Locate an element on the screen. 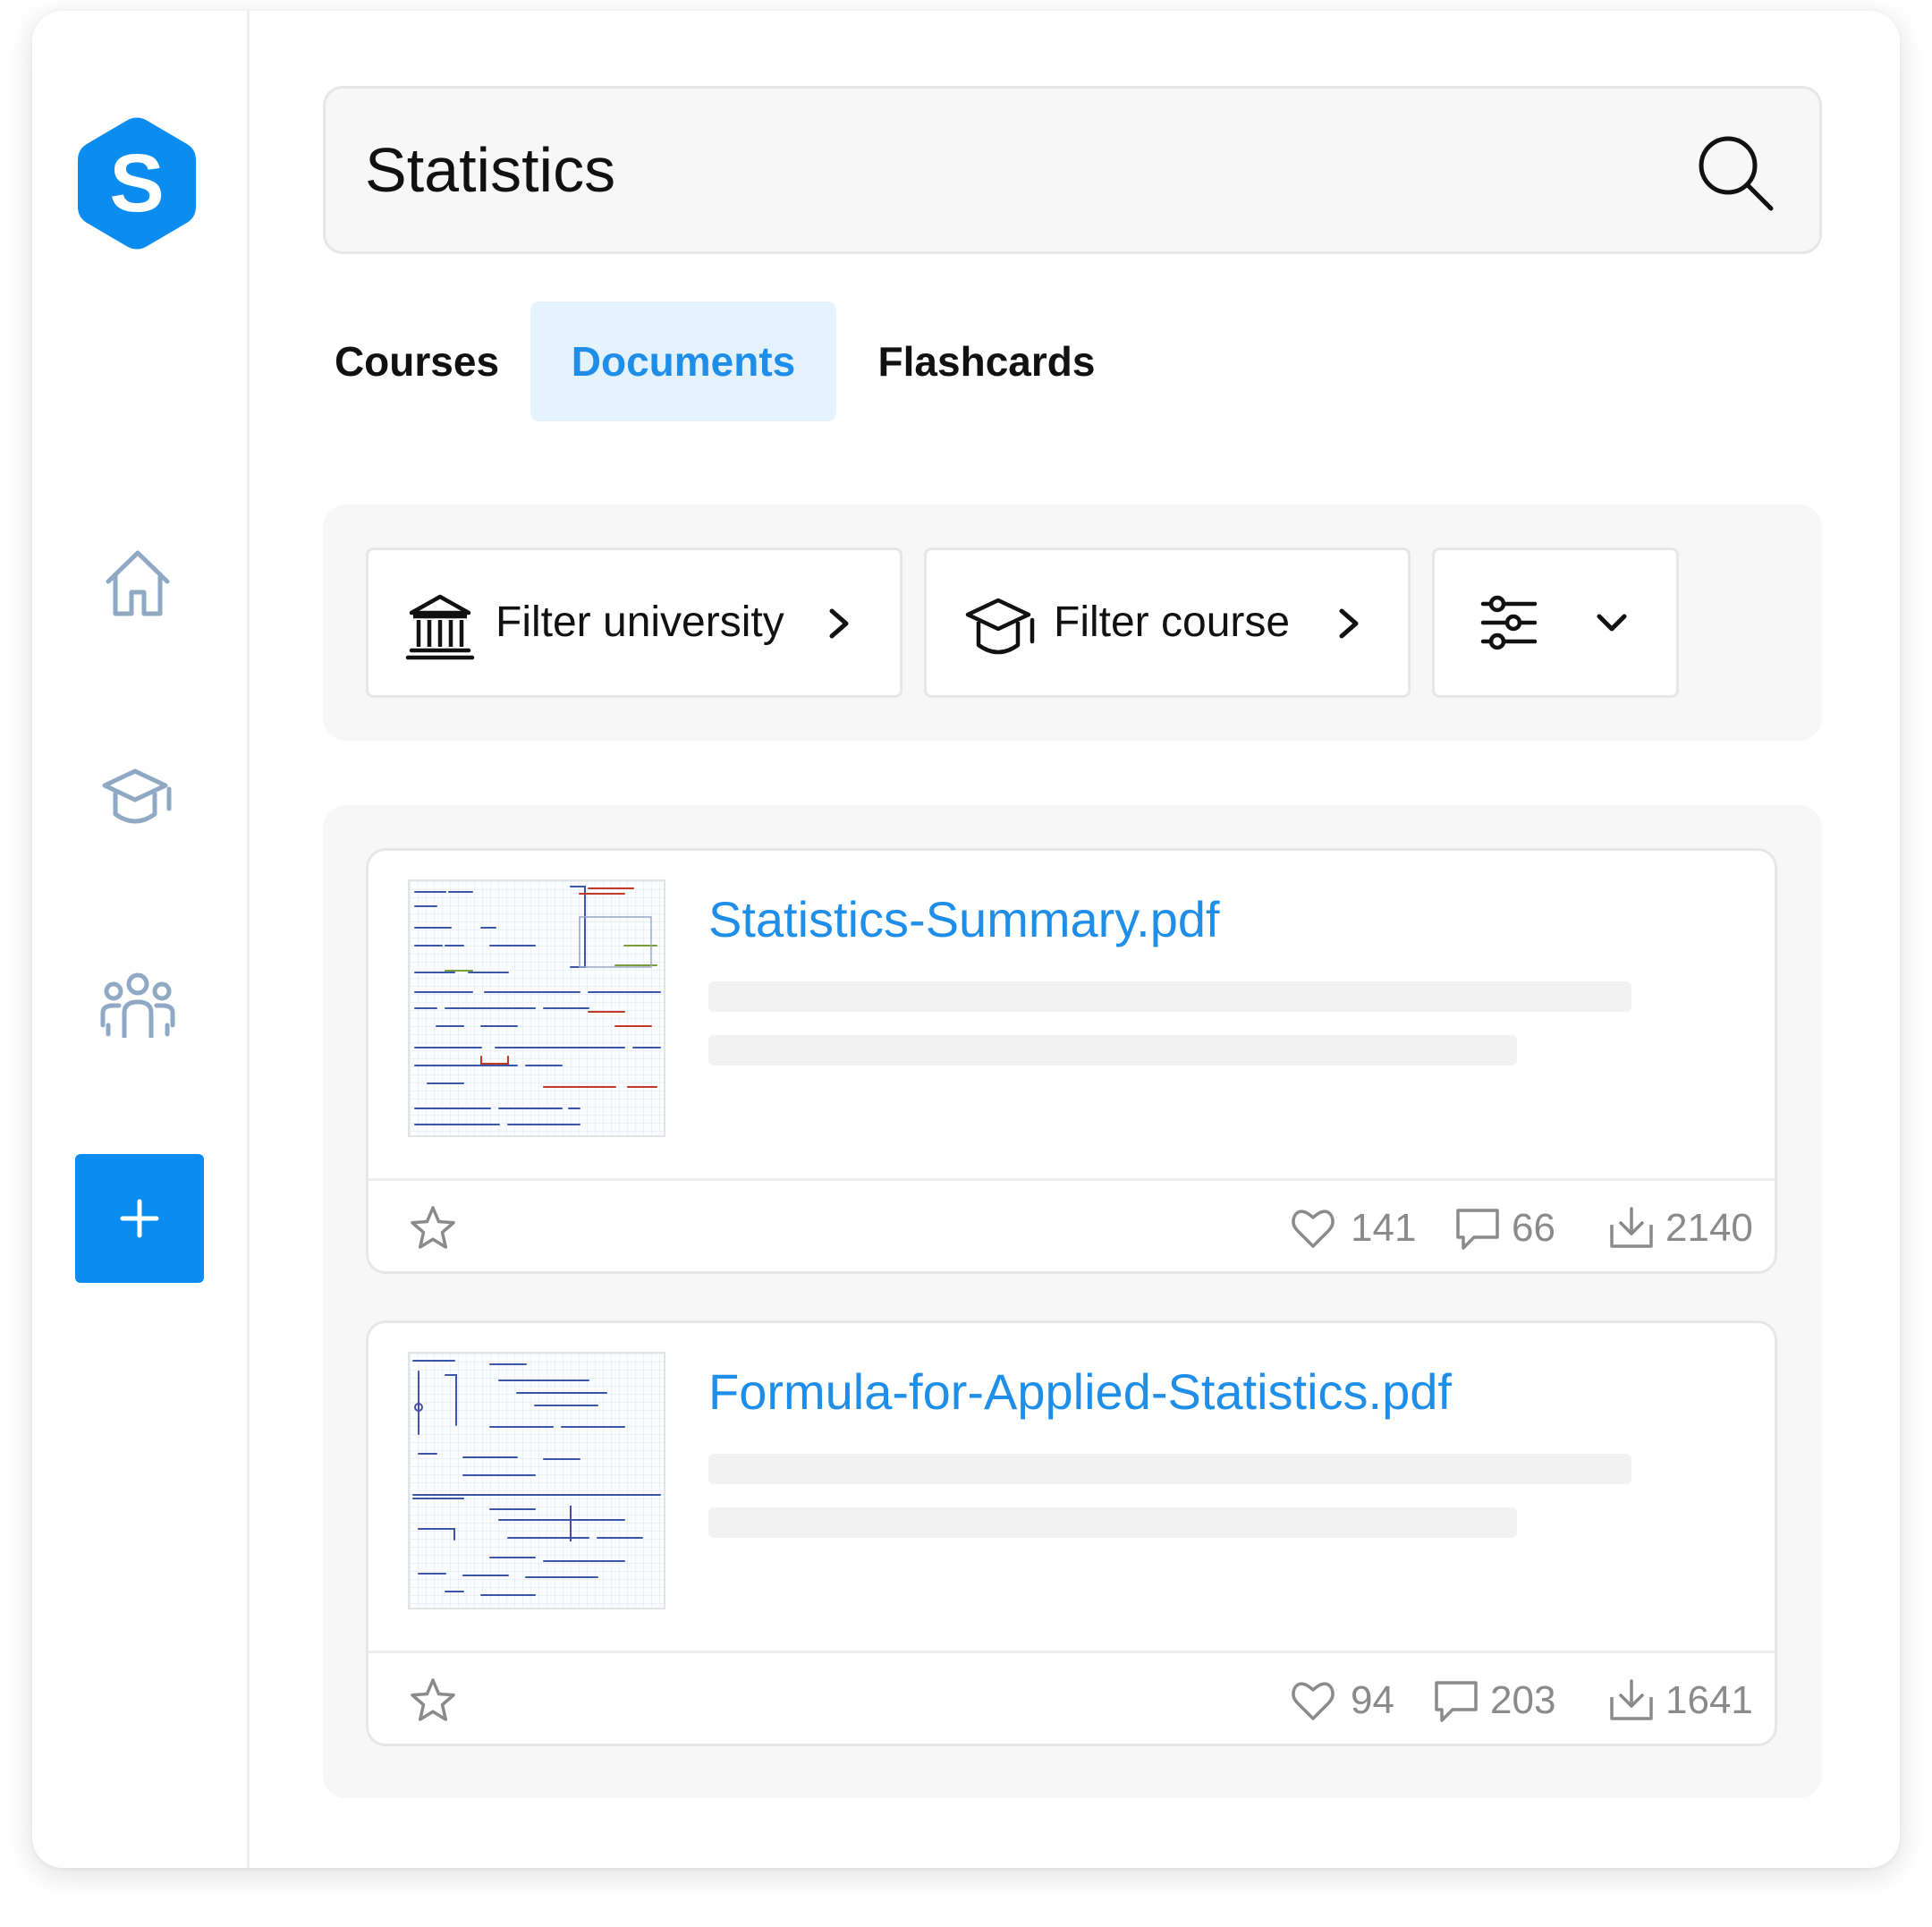 The image size is (1932, 1927). comments-count: 66 is located at coordinates (1533, 1228).